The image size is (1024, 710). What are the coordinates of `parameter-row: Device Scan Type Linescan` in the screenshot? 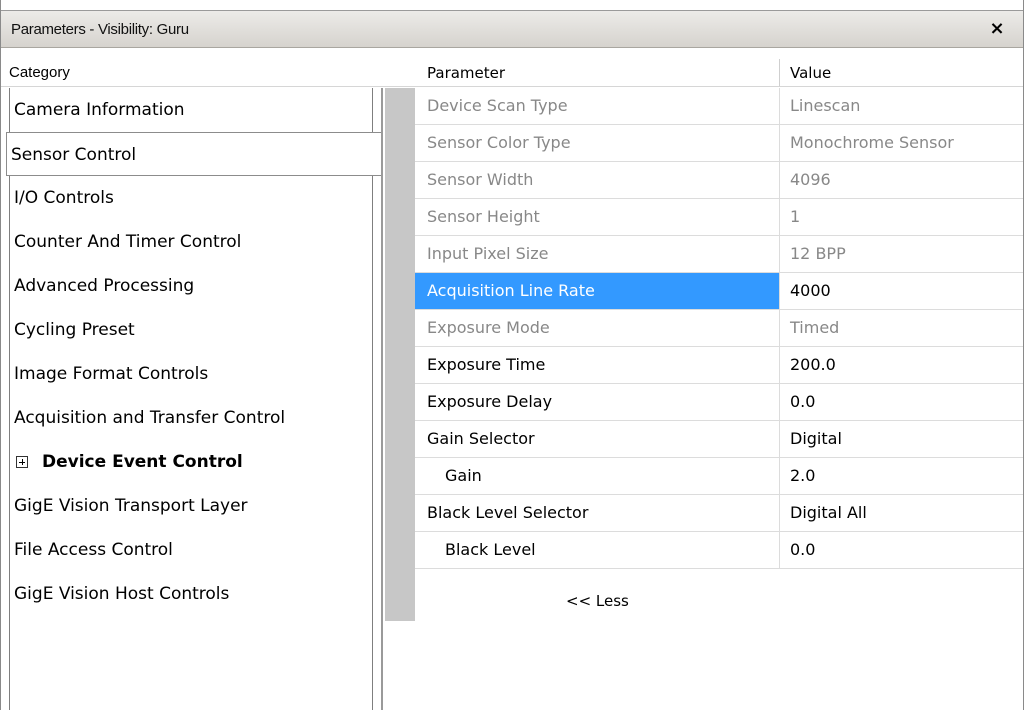 It's located at (719, 106).